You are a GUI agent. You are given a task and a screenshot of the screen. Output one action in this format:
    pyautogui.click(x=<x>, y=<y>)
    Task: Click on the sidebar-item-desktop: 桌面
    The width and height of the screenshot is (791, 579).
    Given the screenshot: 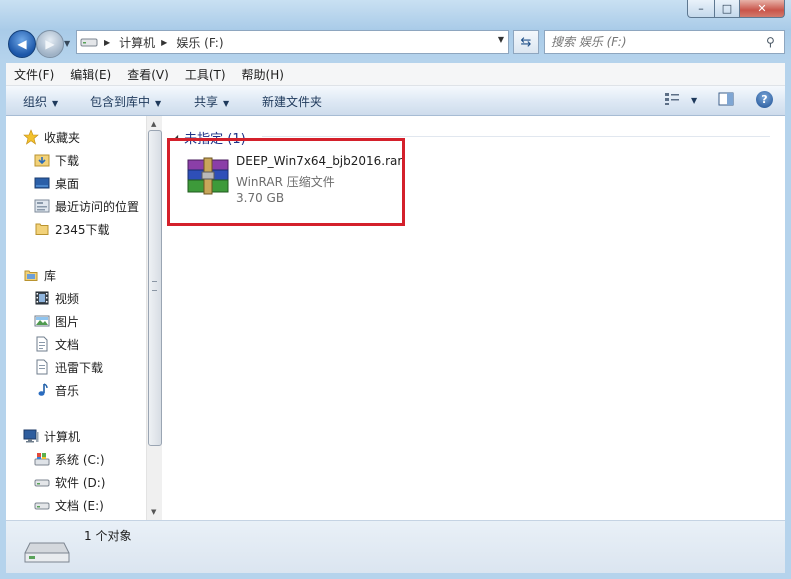 What is the action you would take?
    pyautogui.click(x=56, y=183)
    